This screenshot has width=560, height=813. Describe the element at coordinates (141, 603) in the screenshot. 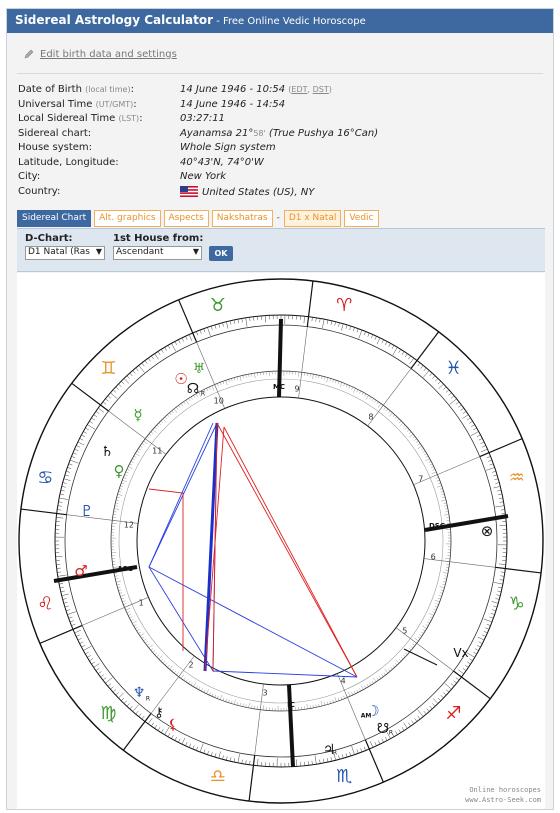

I see `house-number-1: 1` at that location.